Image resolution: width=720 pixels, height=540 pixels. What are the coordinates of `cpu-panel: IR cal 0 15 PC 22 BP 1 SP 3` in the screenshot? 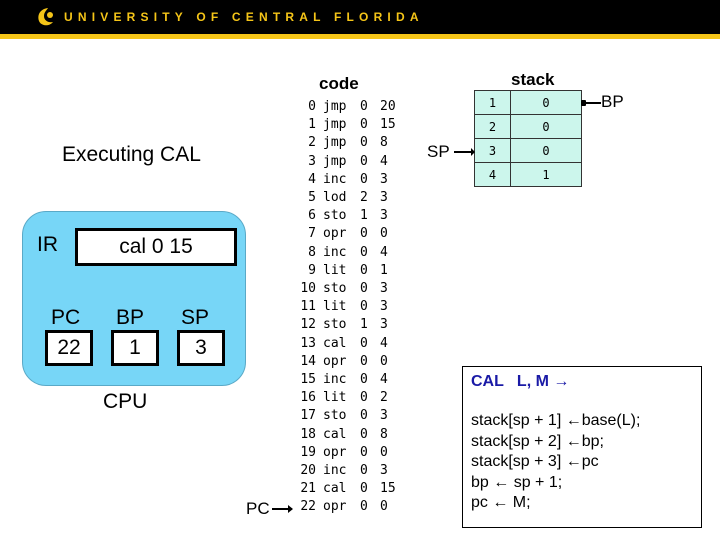 It's located at (134, 298).